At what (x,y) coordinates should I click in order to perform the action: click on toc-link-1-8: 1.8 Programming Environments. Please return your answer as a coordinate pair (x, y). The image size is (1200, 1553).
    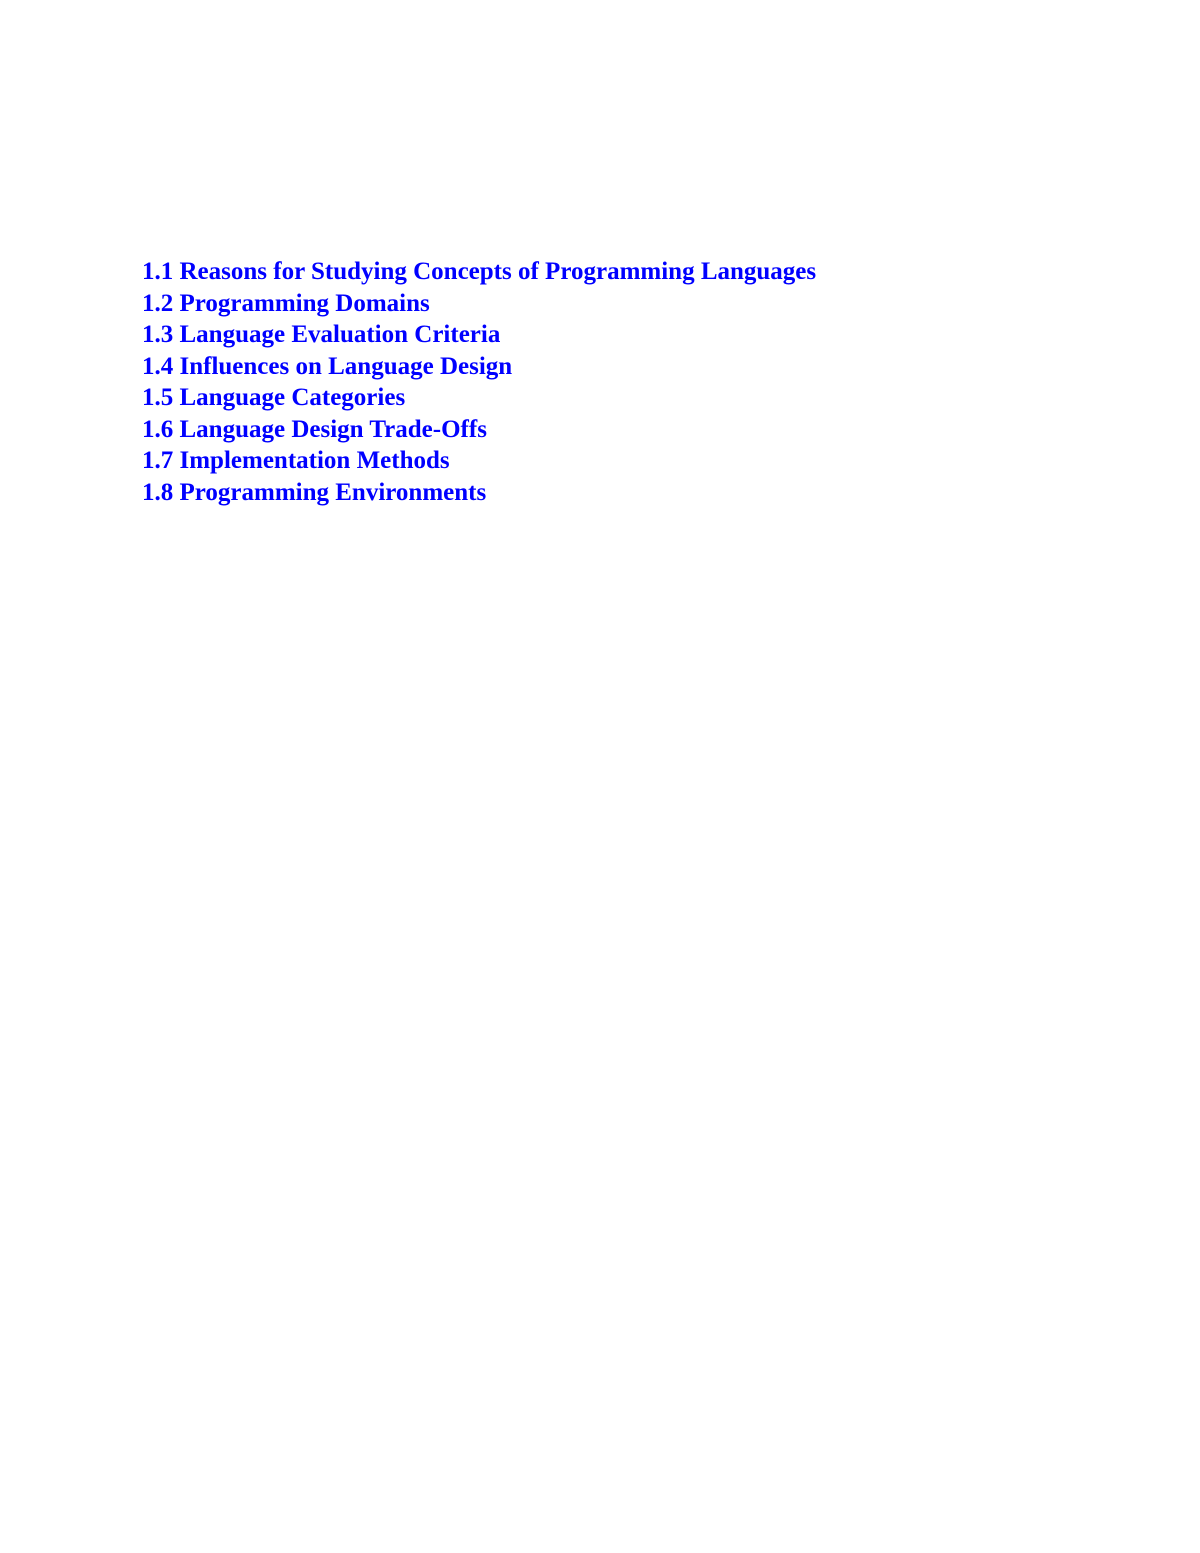
    Looking at the image, I should click on (479, 493).